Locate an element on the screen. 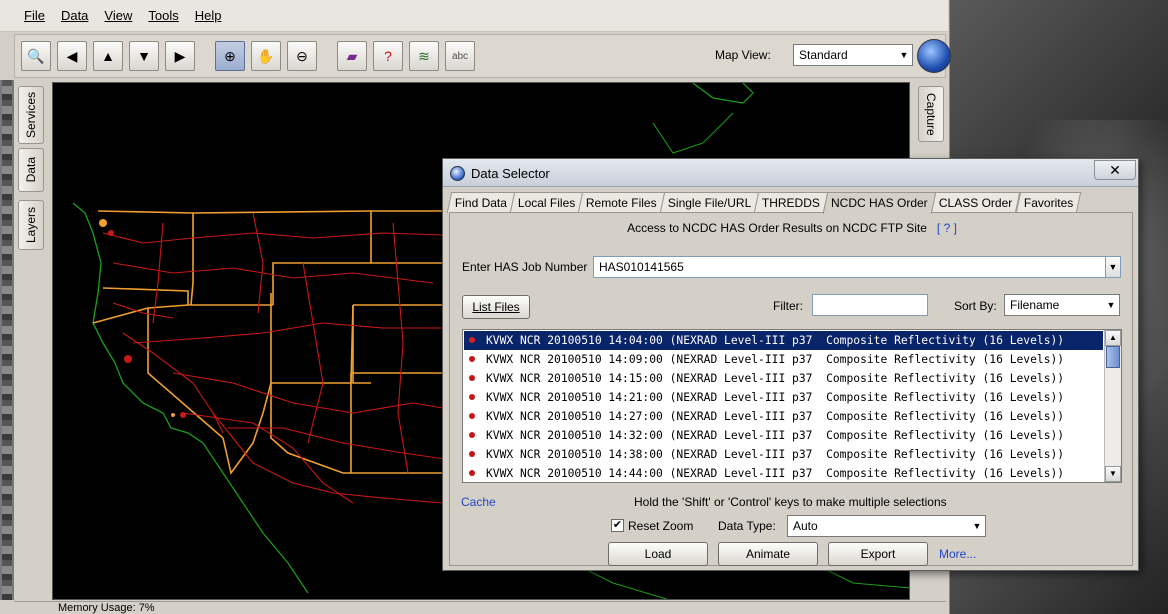 This screenshot has height=614, width=1168. menu-data: Data is located at coordinates (74, 16).